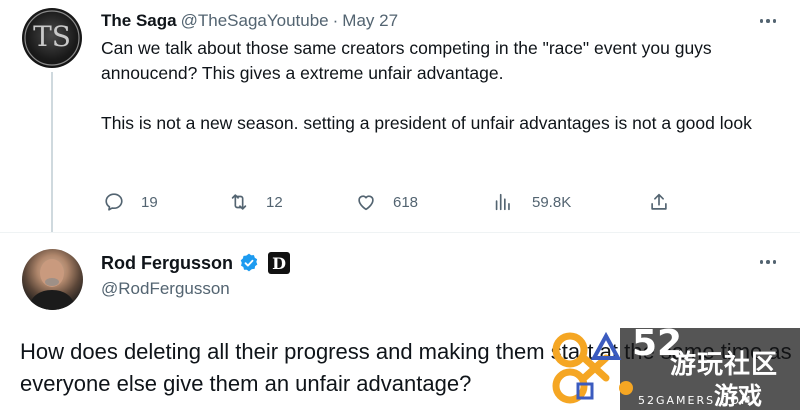 This screenshot has width=800, height=410. I want to click on author-name: Rod Fergusson, so click(167, 263).